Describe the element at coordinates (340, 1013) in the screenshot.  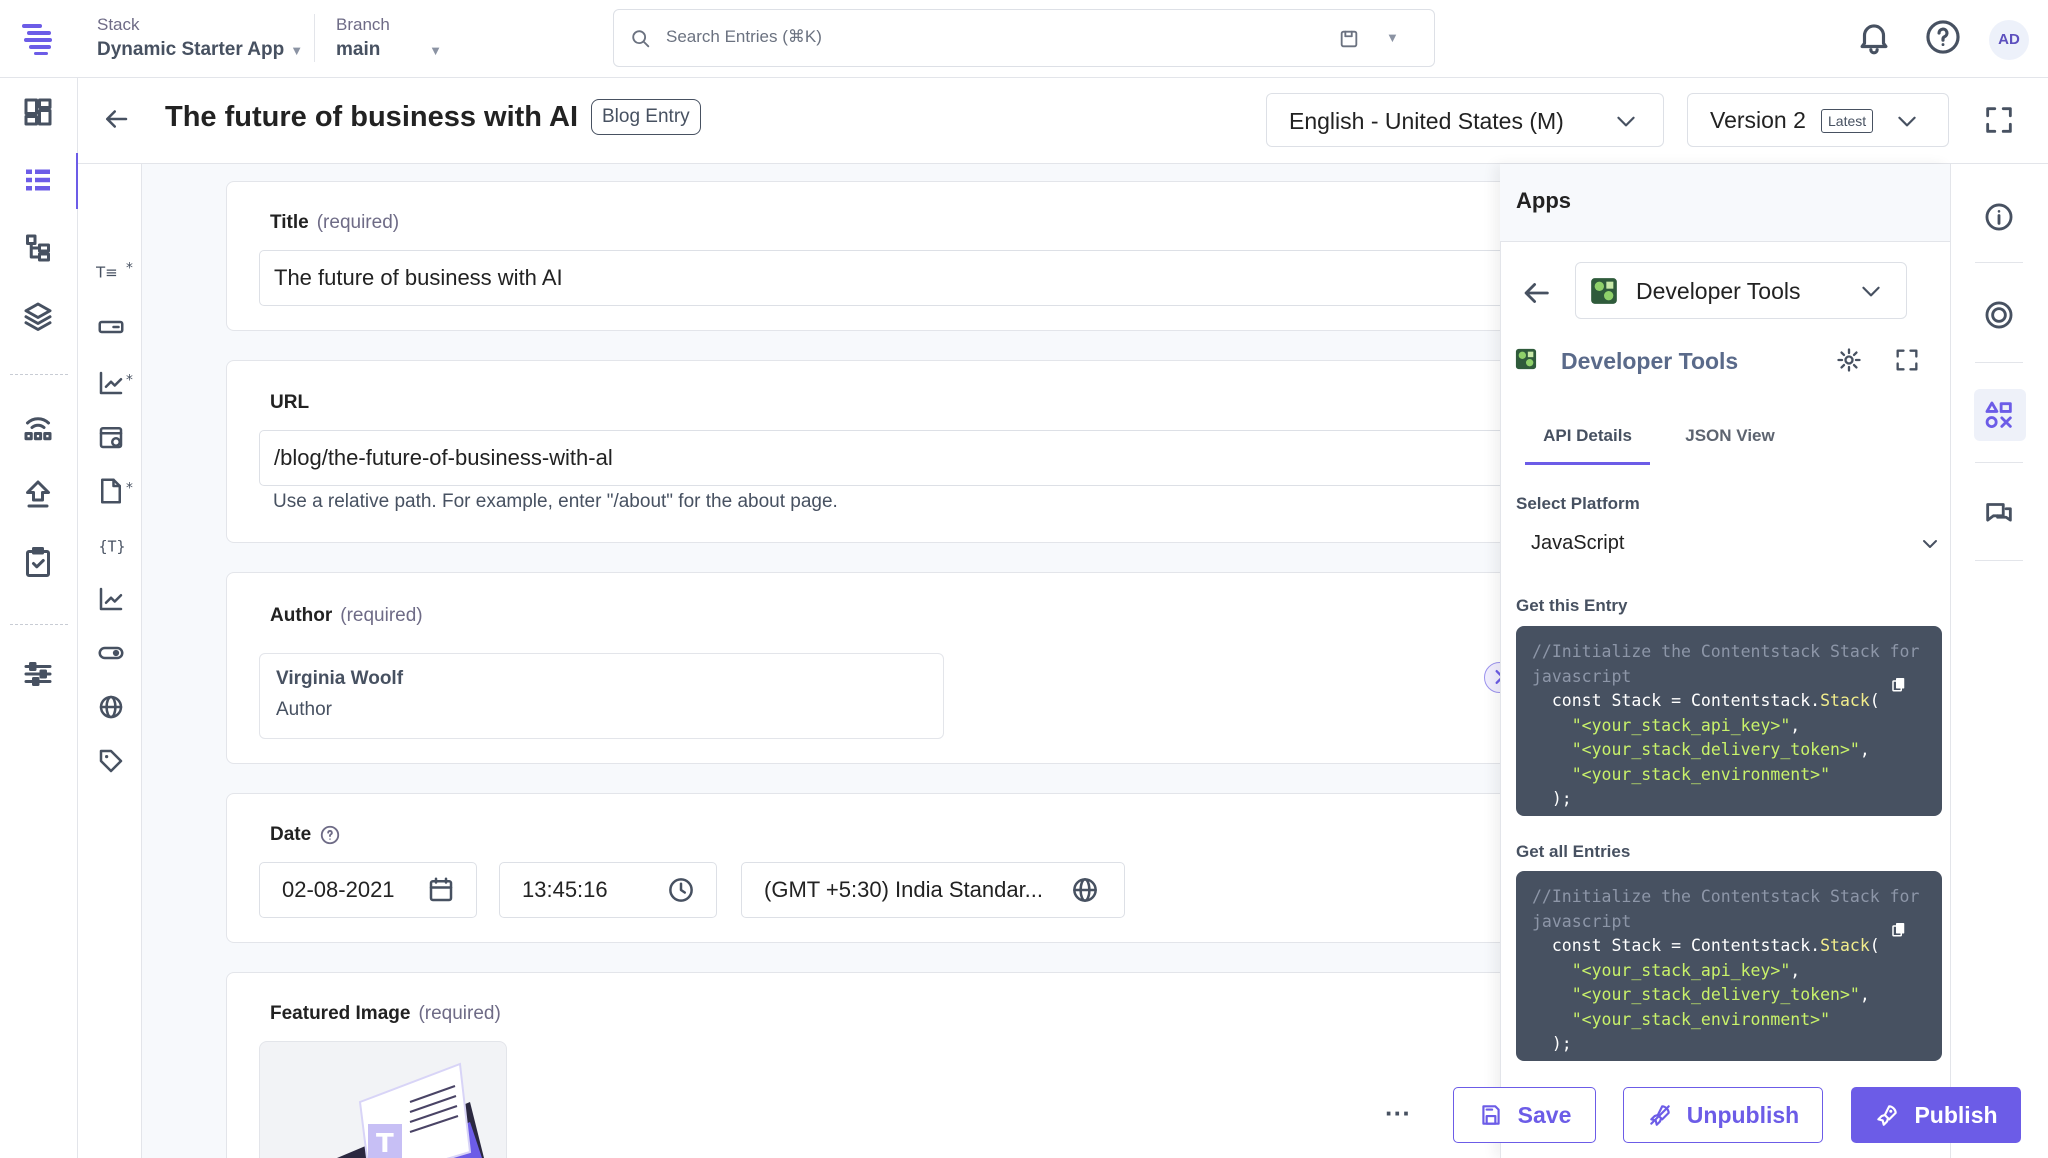
I see `featured-image-label: Featured Image` at that location.